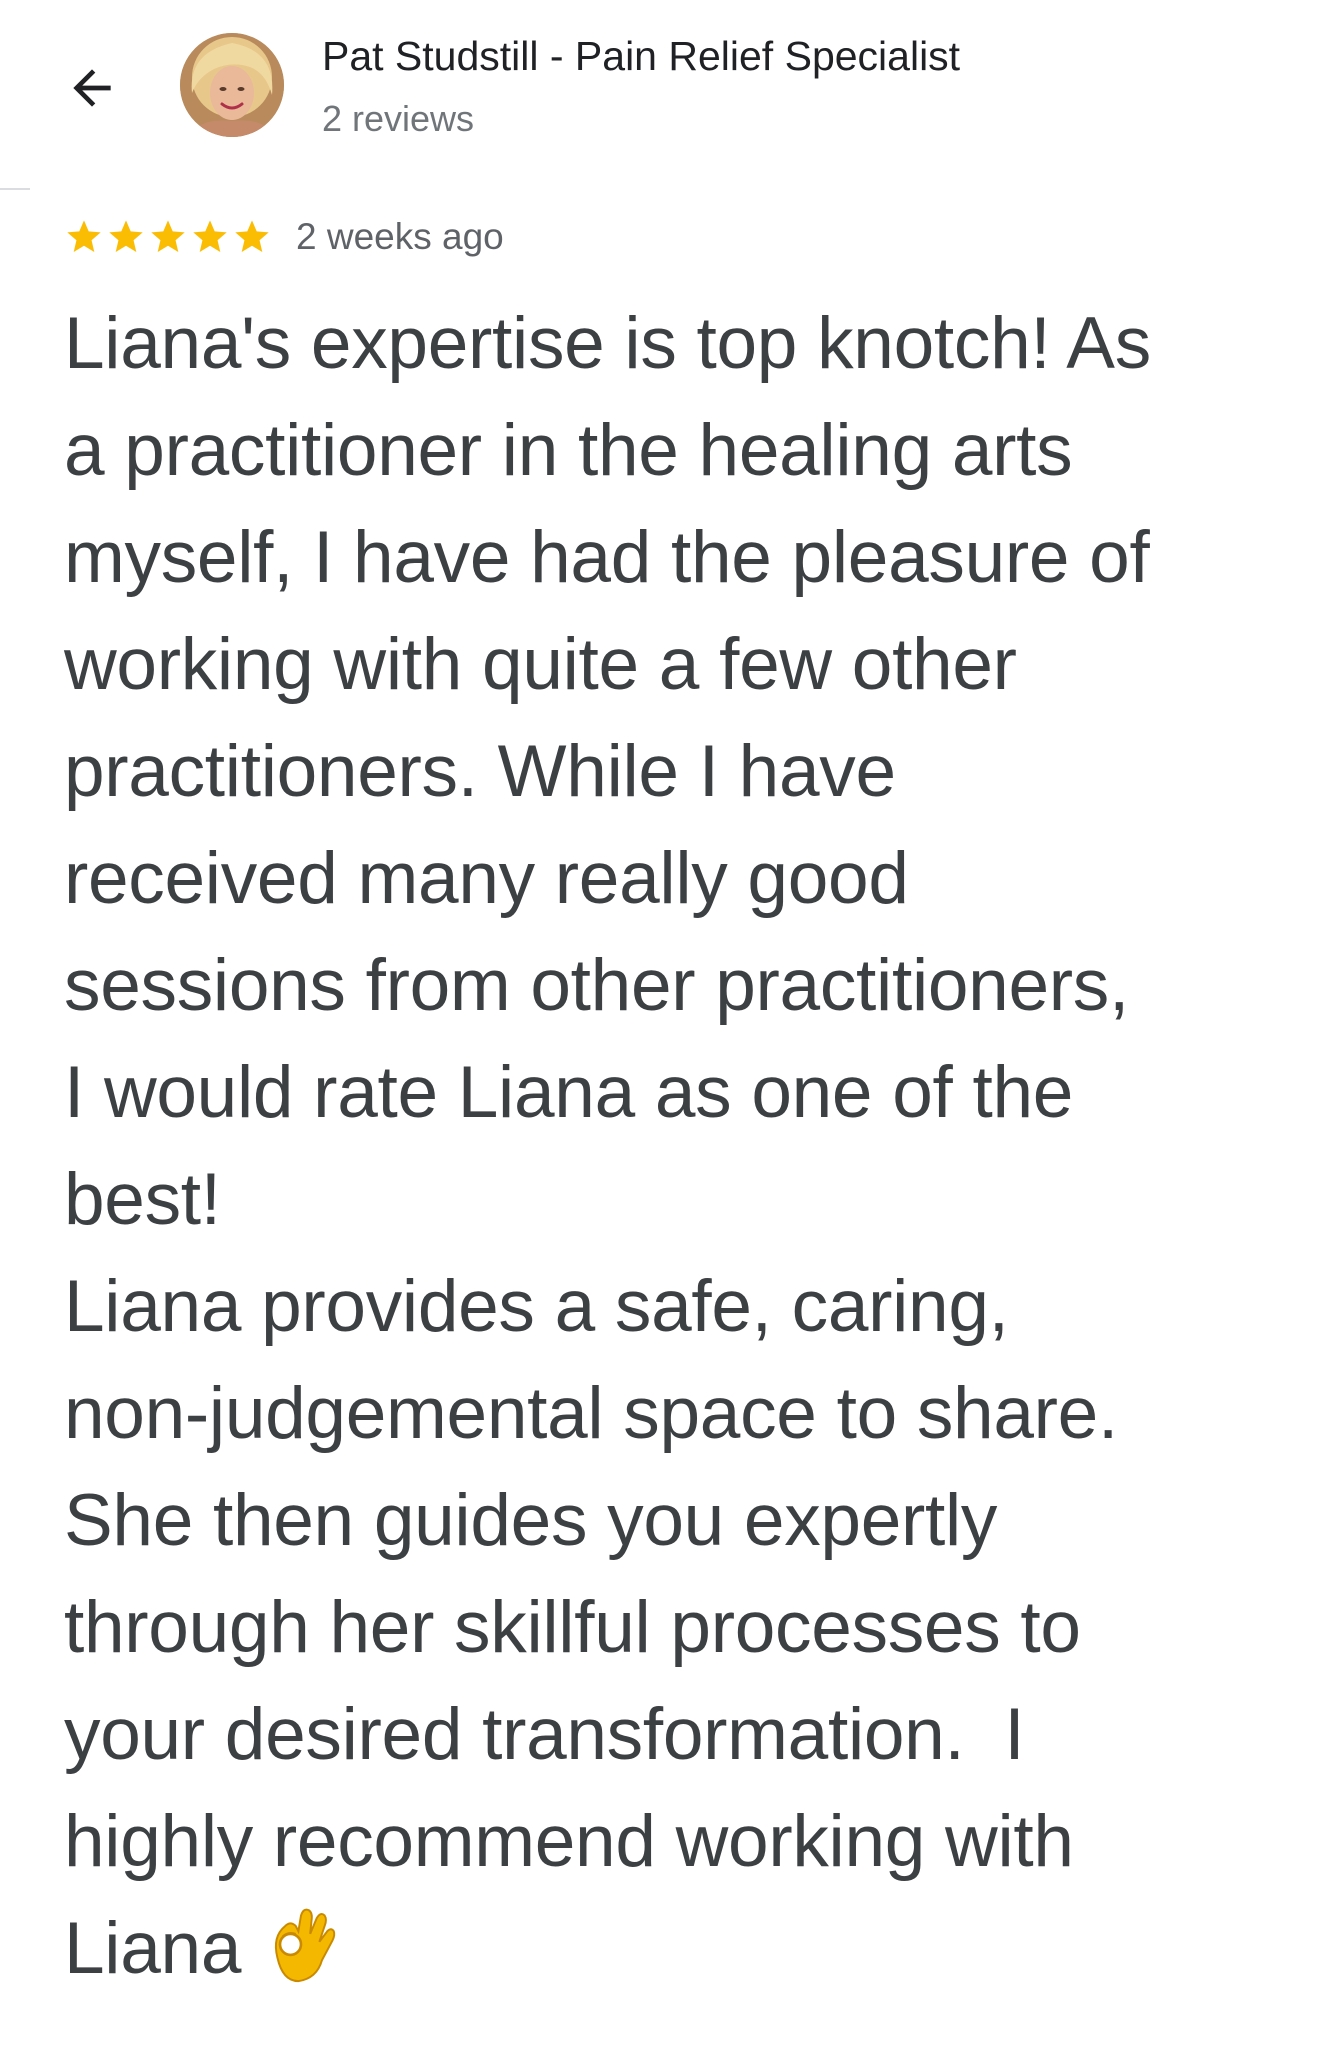 The width and height of the screenshot is (1326, 2047). What do you see at coordinates (607, 557) in the screenshot?
I see `review-line-text: myself, I have had the pleasure of` at bounding box center [607, 557].